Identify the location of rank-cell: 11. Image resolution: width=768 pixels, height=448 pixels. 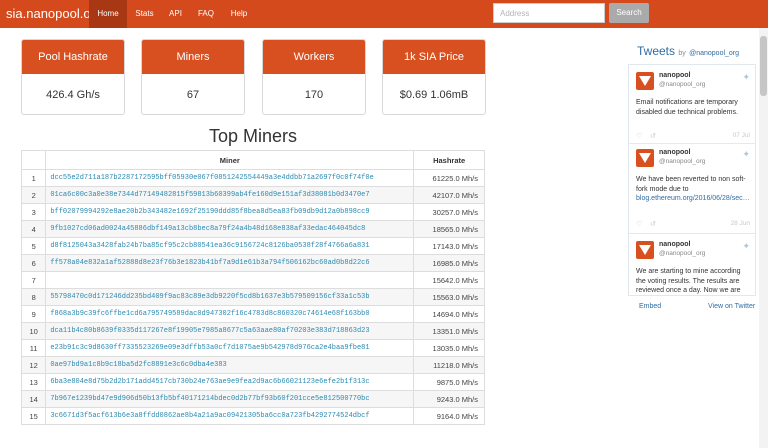
(33, 348).